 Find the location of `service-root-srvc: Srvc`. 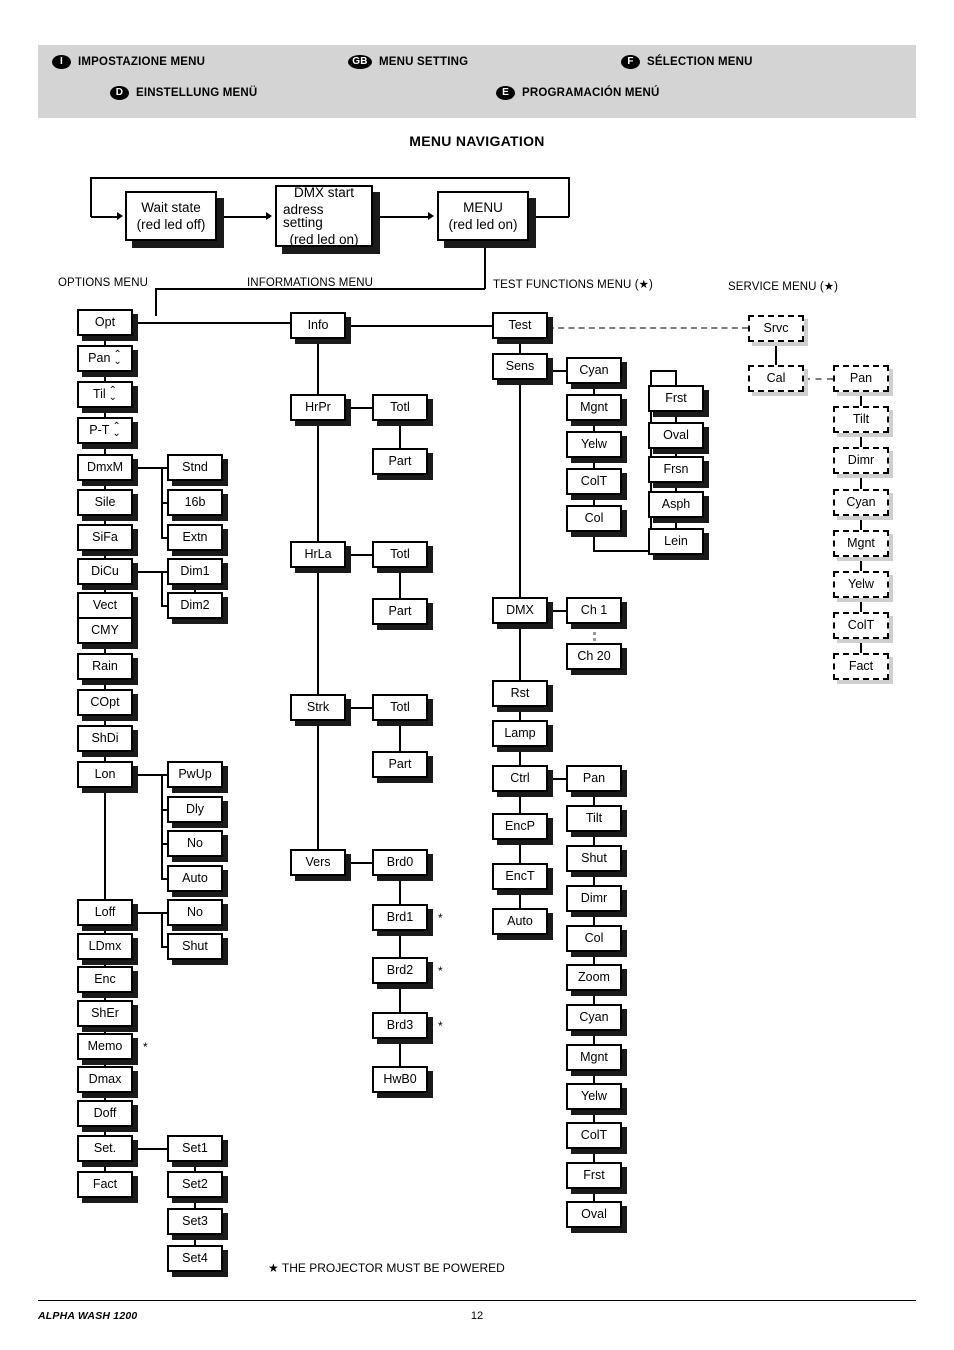

service-root-srvc: Srvc is located at coordinates (776, 328).